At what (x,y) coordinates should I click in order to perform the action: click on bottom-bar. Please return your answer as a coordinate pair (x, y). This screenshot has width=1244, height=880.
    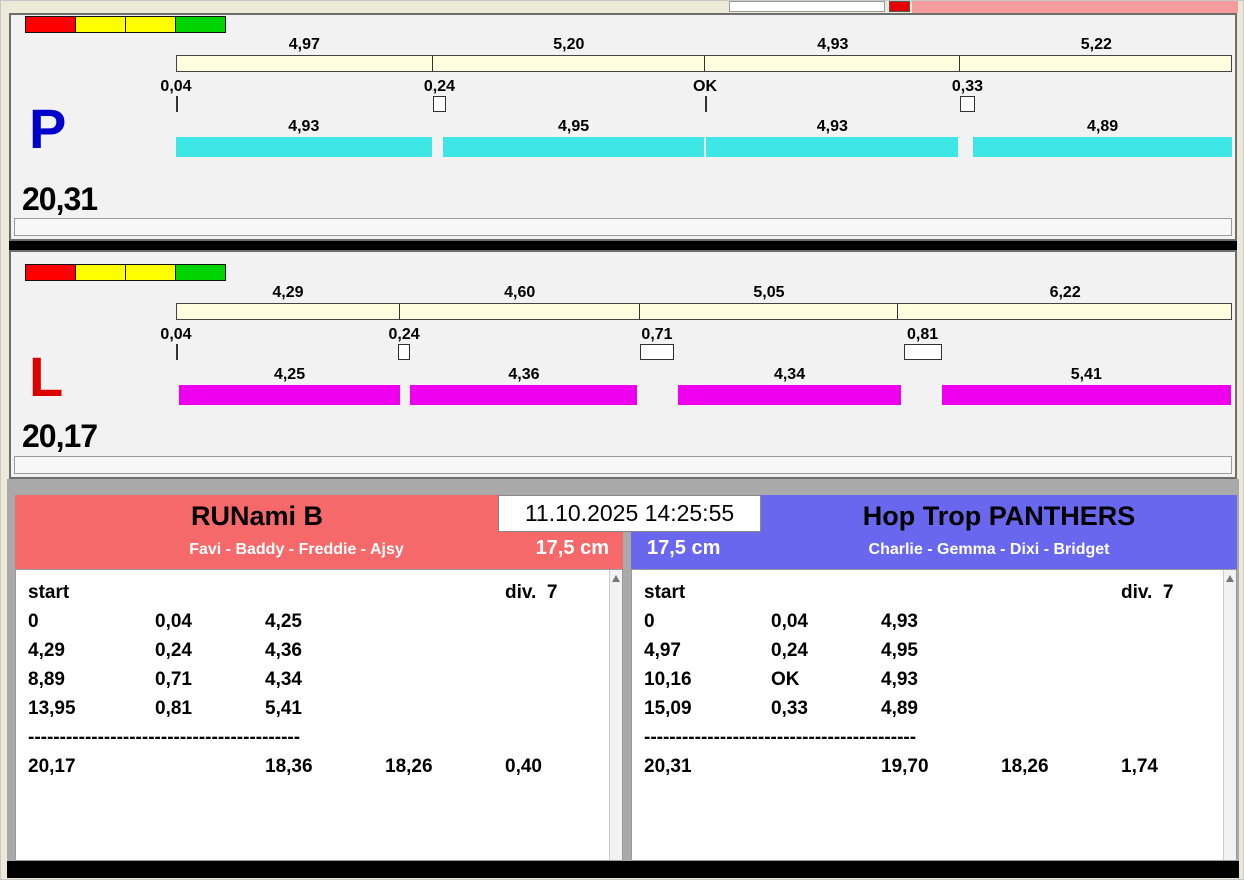
    Looking at the image, I should click on (623, 869).